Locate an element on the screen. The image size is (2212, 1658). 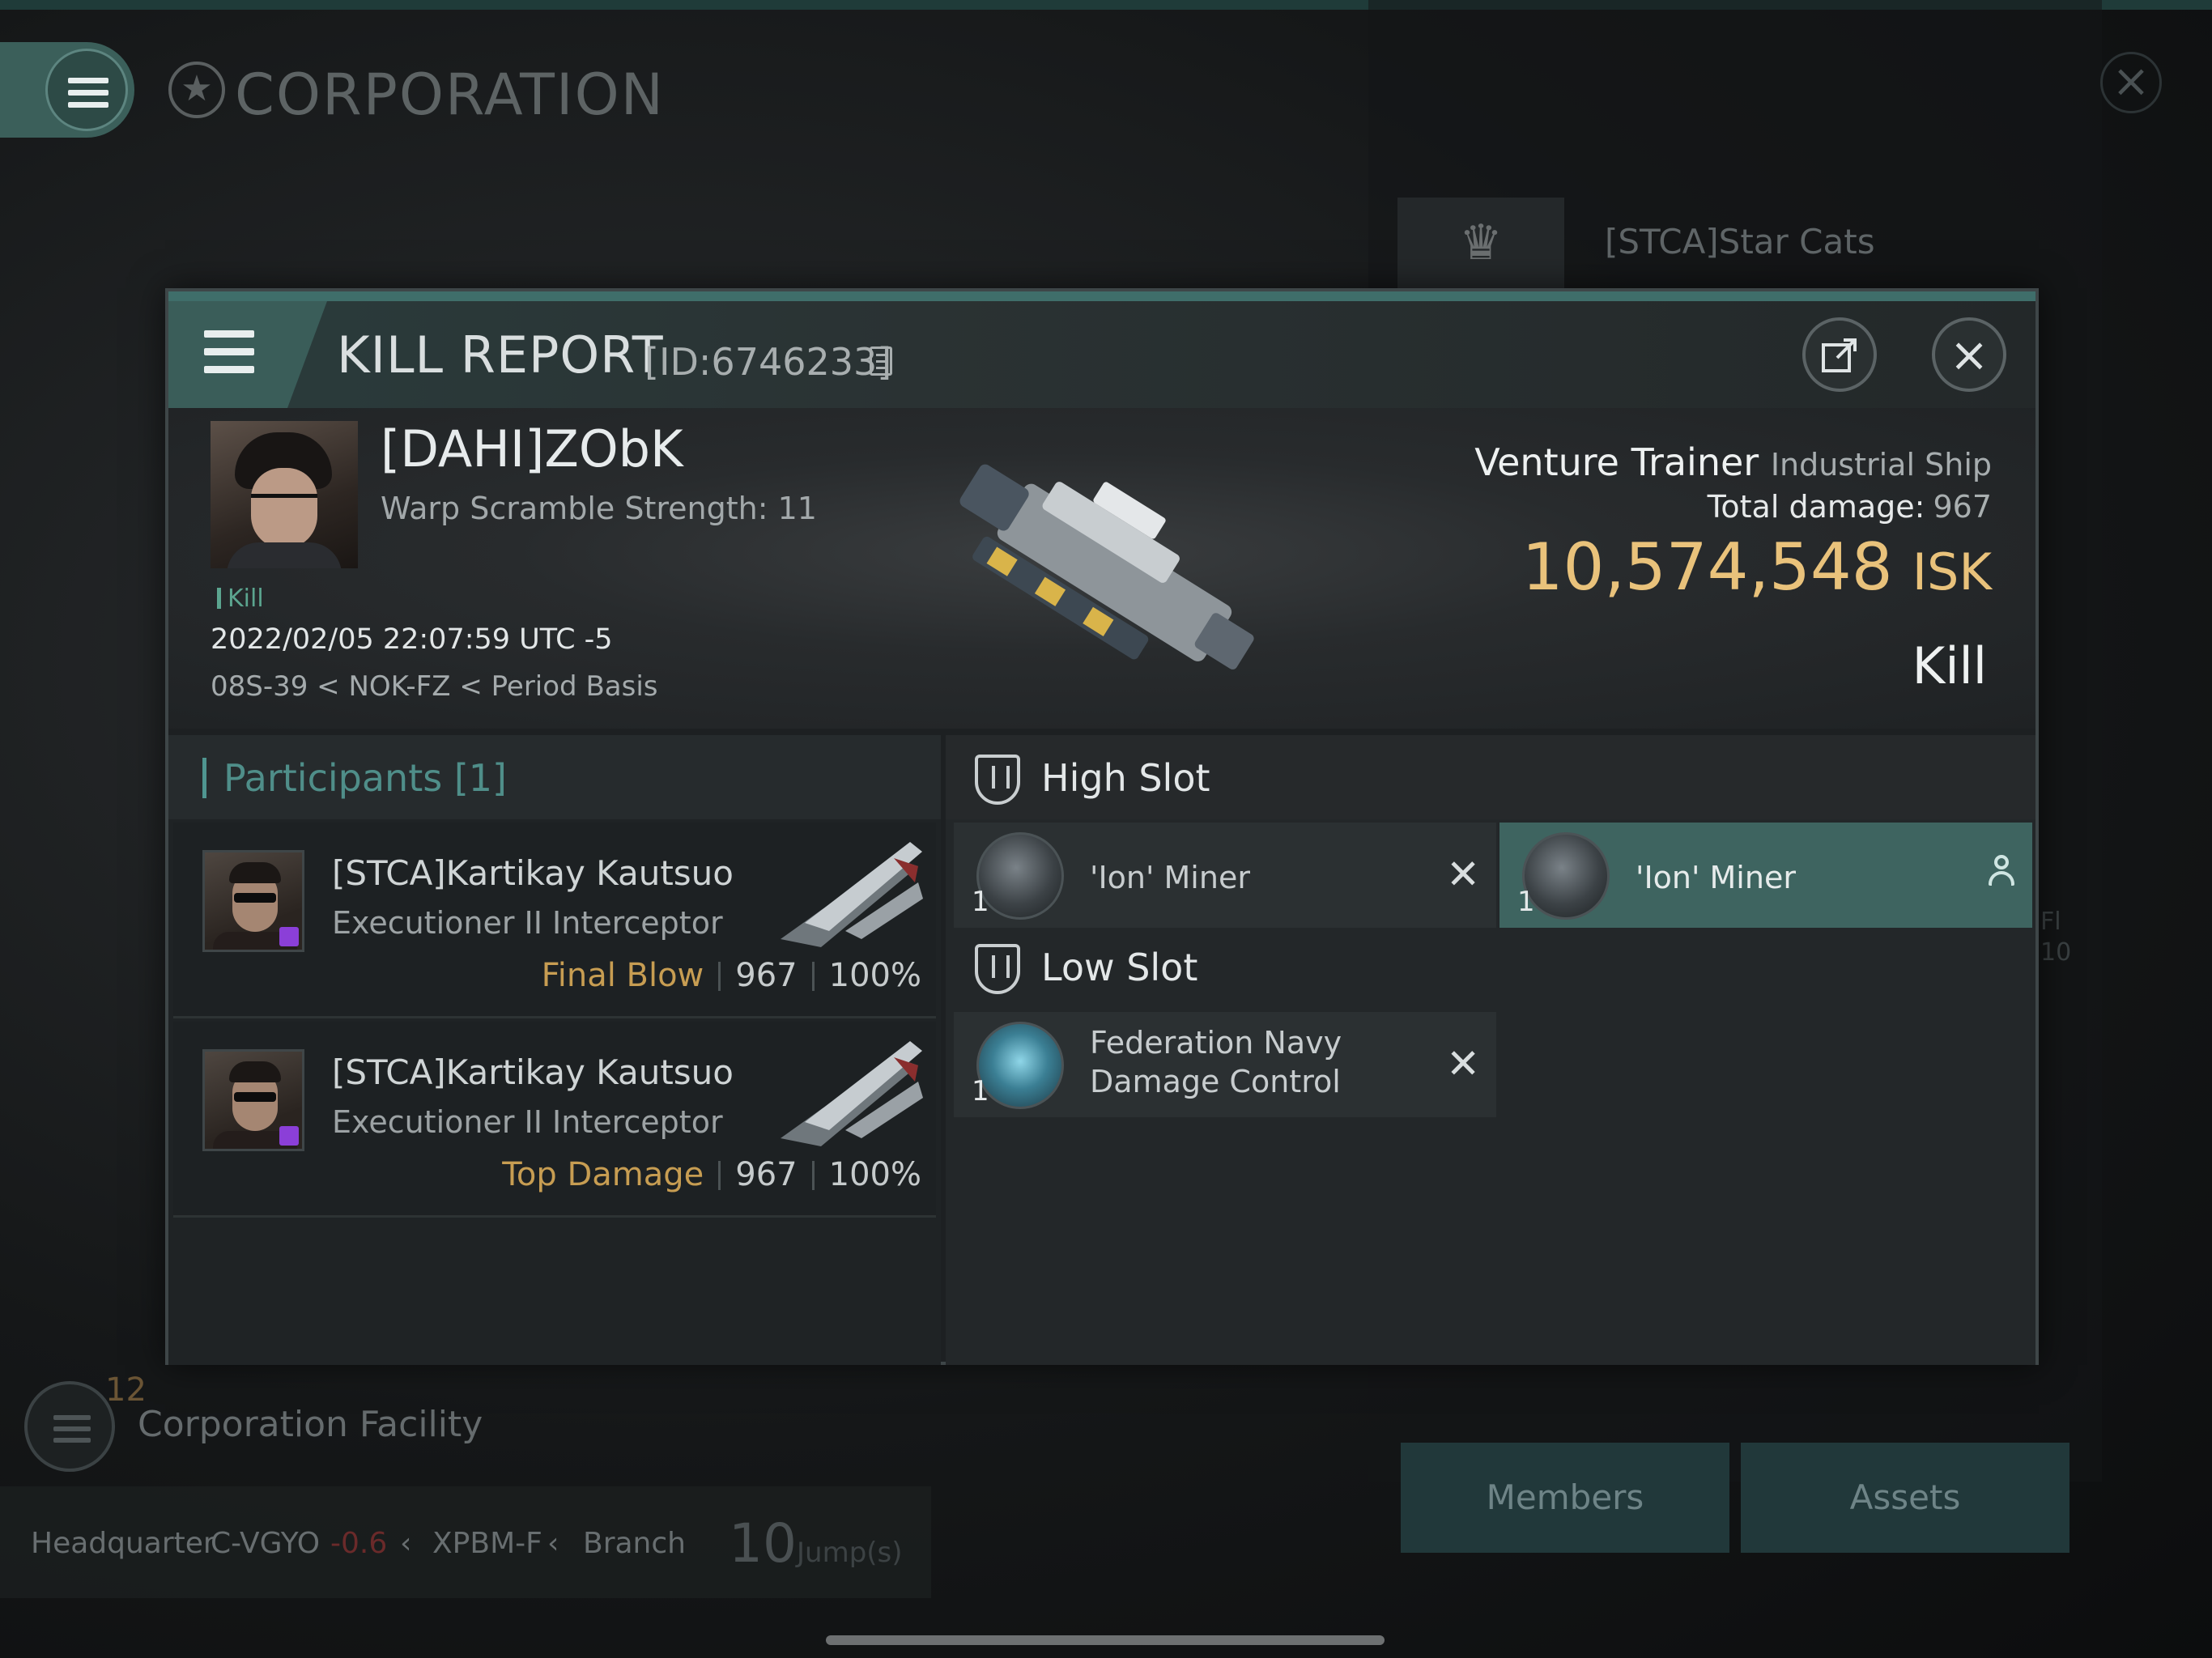
module-item-dropped: 1 'Ion' Miner is located at coordinates (1765, 875).